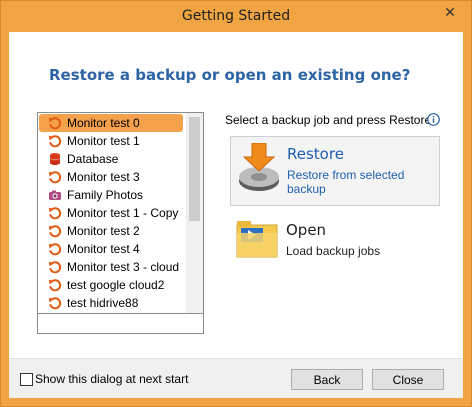 This screenshot has height=407, width=472. I want to click on list-footer, so click(120, 323).